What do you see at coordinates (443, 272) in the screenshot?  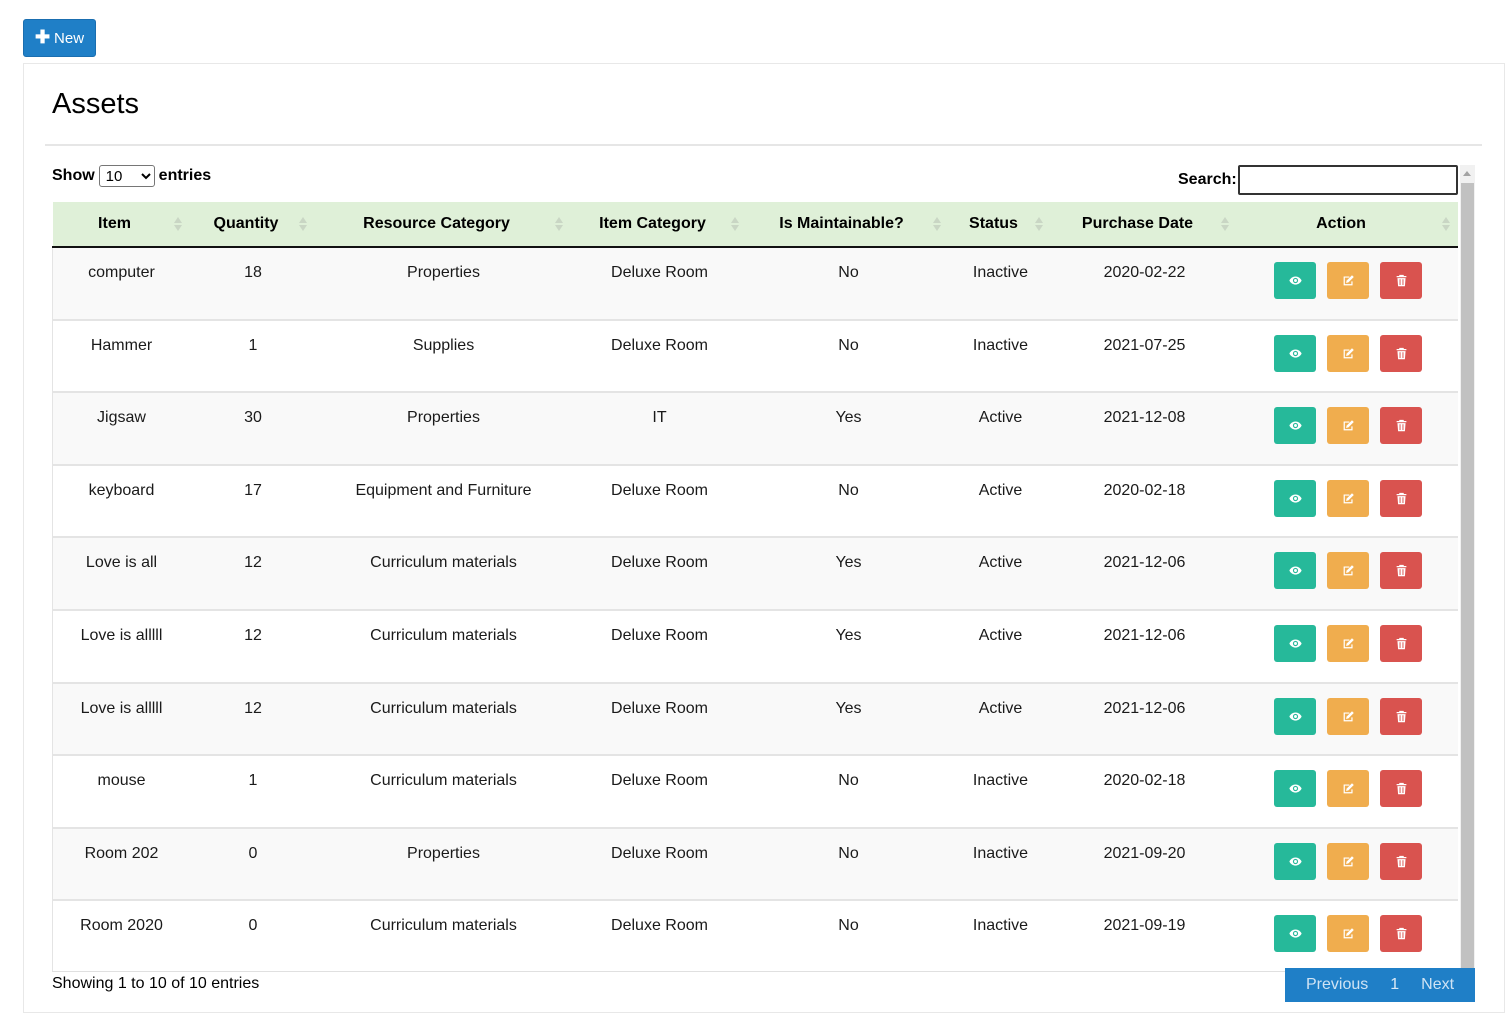 I see `cell-resource-category: Properties` at bounding box center [443, 272].